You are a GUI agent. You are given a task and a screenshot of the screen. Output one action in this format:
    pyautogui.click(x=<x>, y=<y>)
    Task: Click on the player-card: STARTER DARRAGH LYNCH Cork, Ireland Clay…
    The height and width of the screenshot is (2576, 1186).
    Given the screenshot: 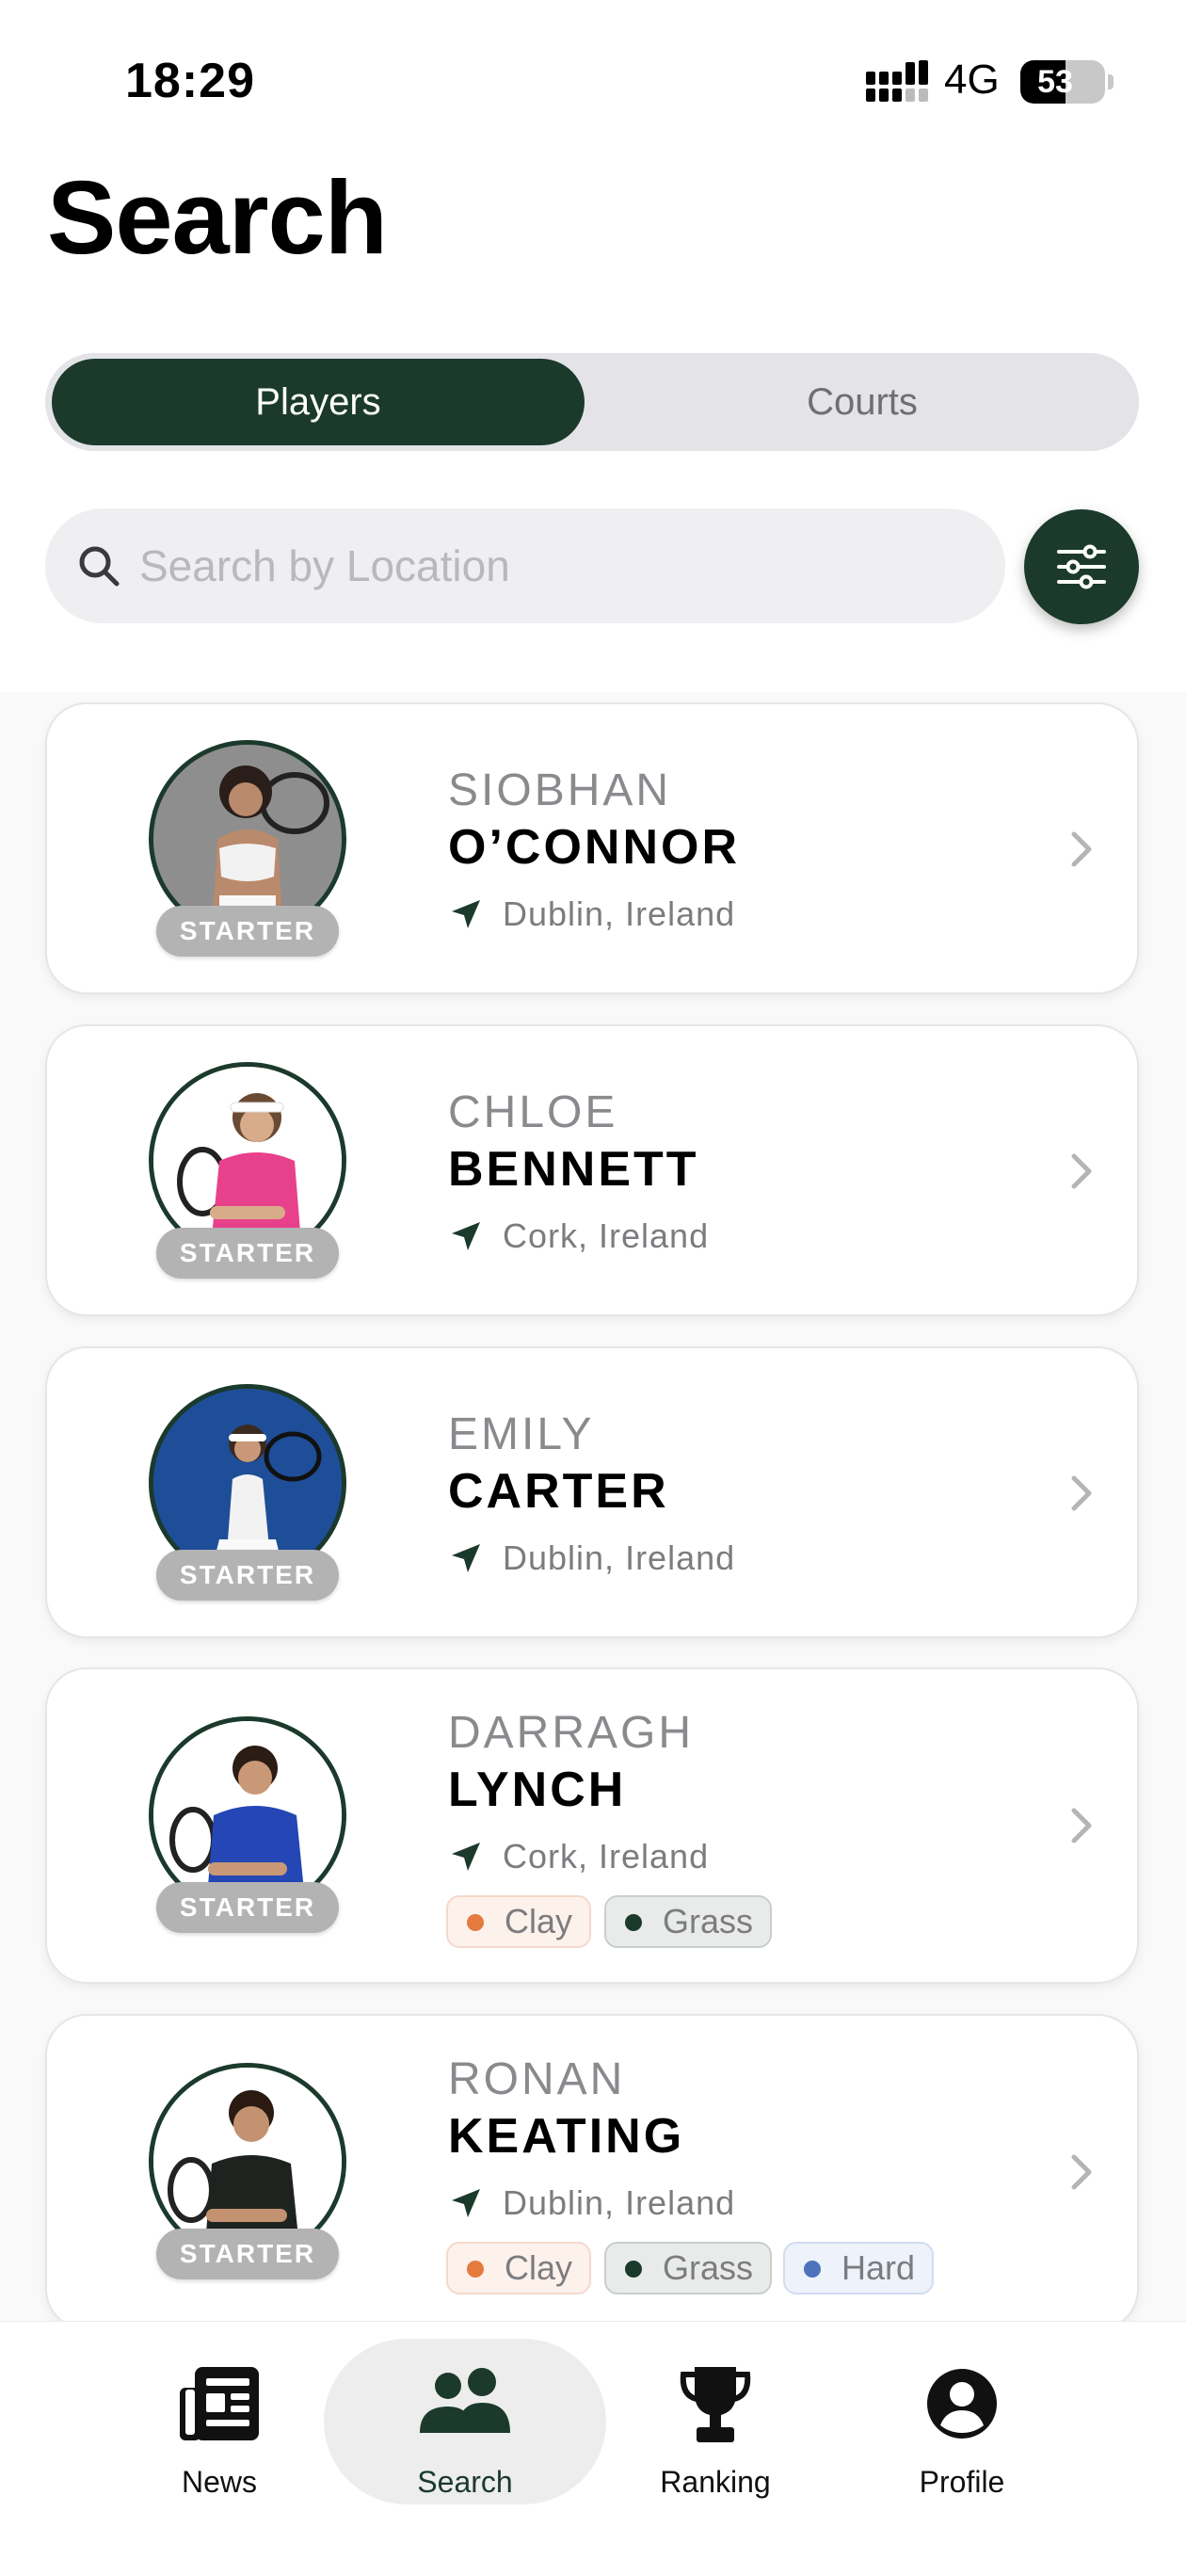 What is the action you would take?
    pyautogui.click(x=592, y=1825)
    